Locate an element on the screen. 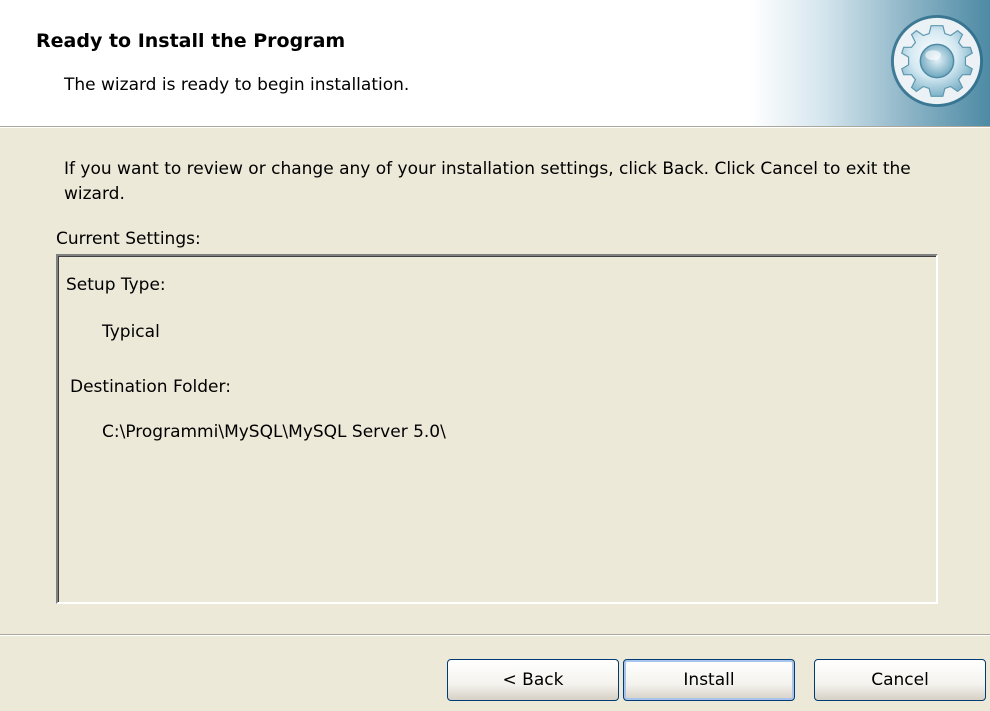 This screenshot has height=711, width=990. footer-separator is located at coordinates (495, 635).